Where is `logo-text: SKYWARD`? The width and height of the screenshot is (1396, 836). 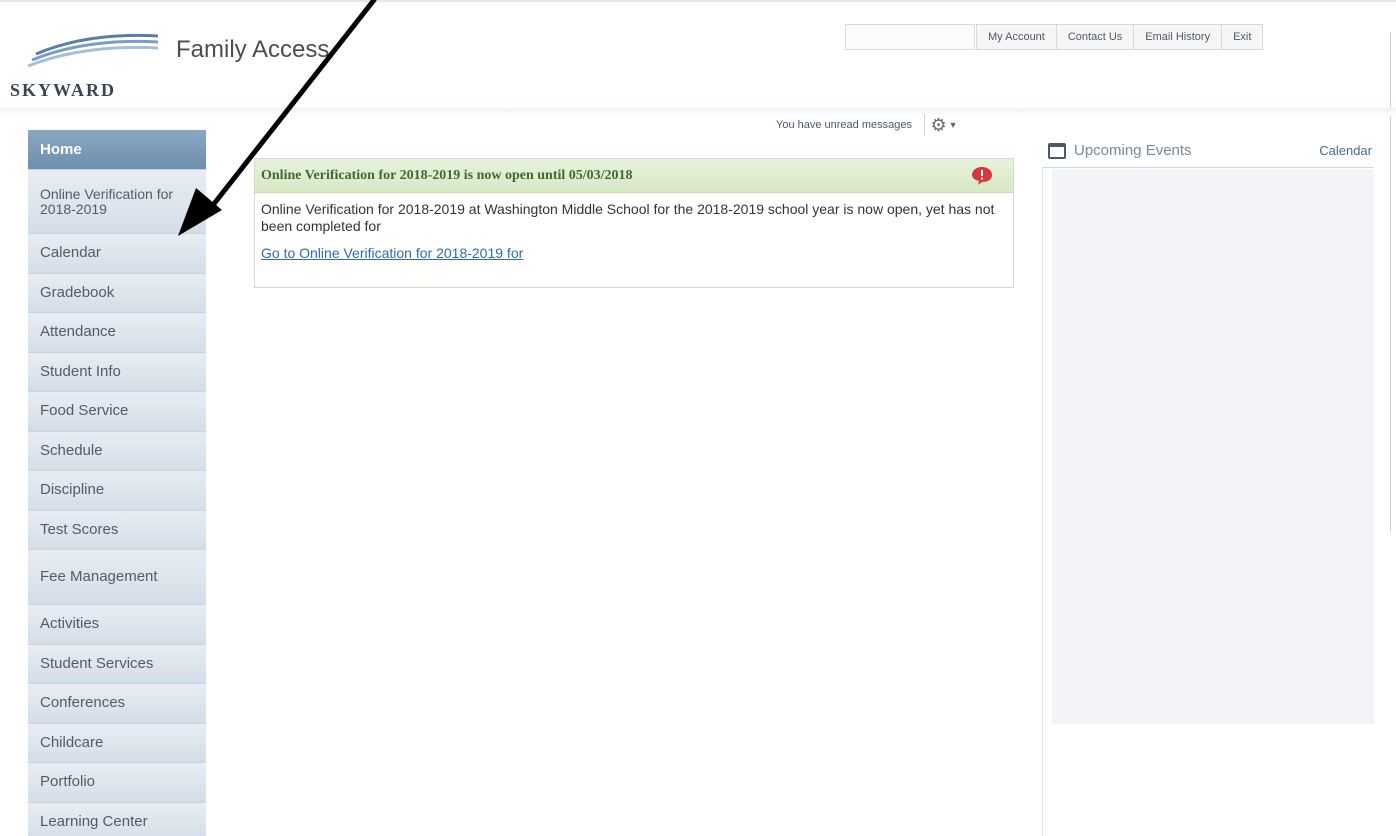 logo-text: SKYWARD is located at coordinates (63, 90).